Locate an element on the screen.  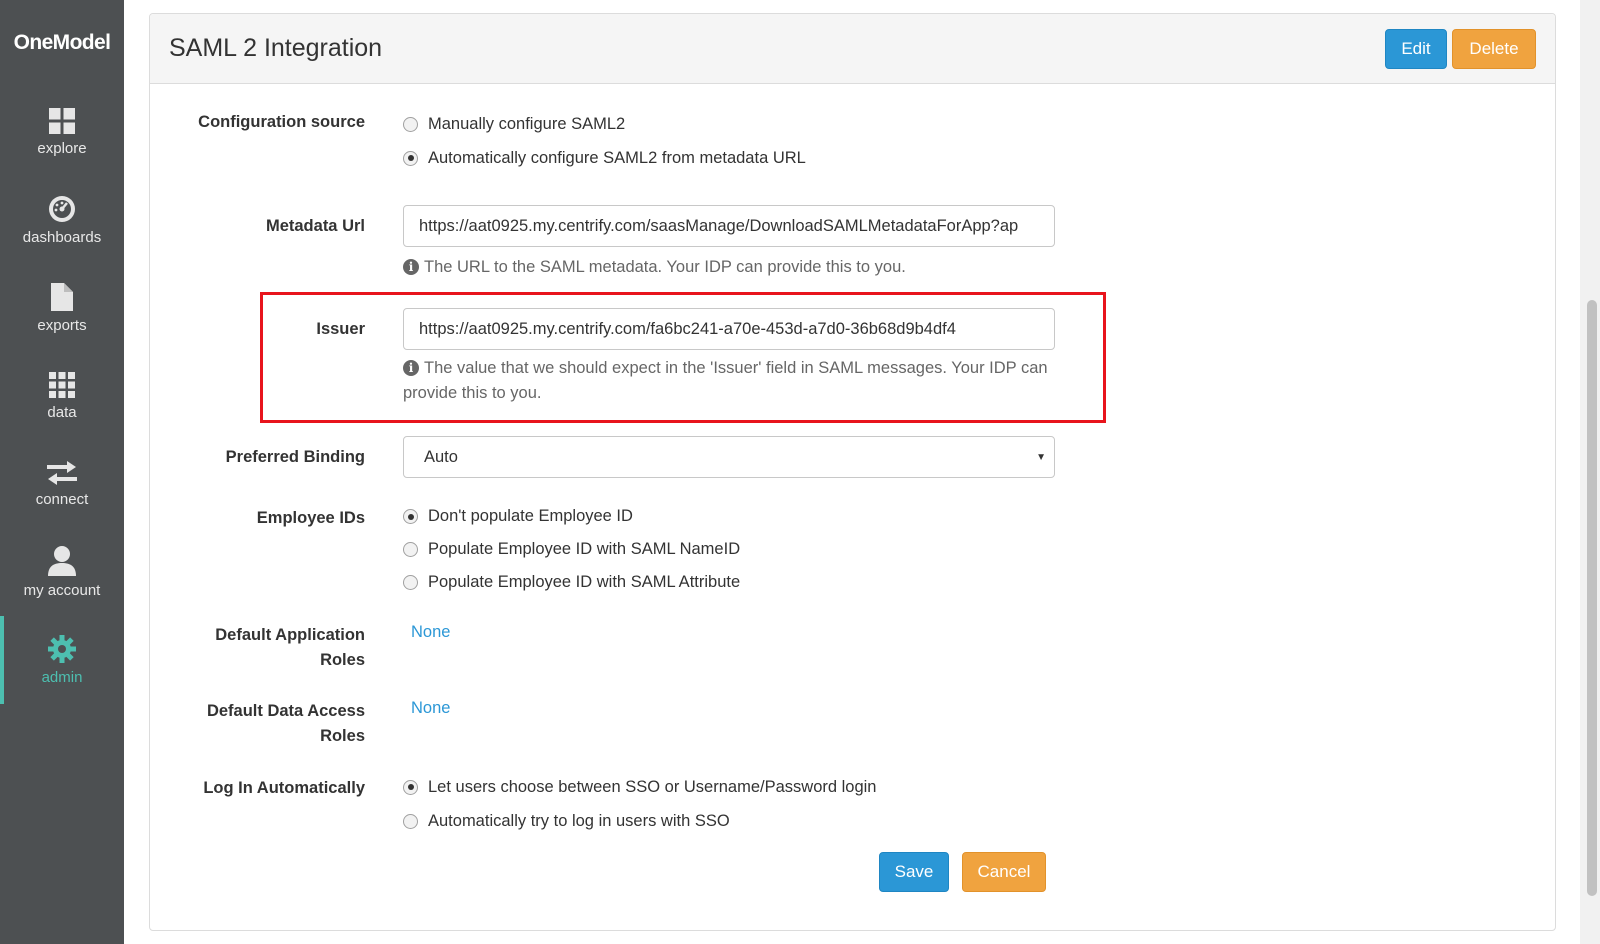
exchange-icon is located at coordinates (62, 472).